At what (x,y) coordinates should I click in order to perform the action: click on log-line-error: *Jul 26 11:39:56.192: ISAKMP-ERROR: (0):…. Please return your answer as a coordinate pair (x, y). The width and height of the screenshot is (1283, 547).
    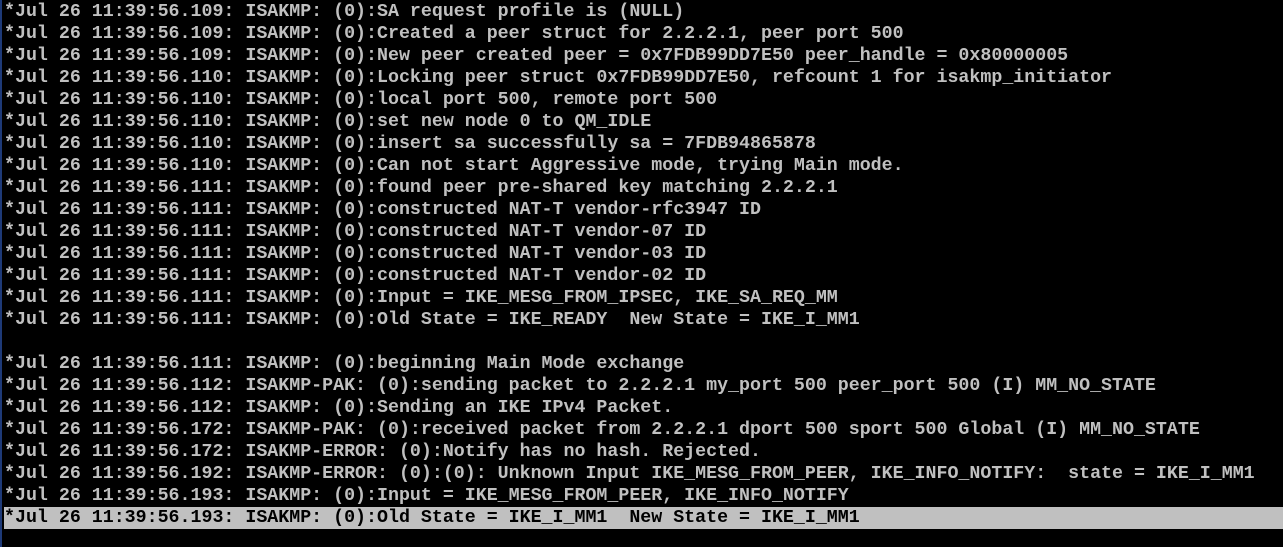
    Looking at the image, I should click on (629, 474).